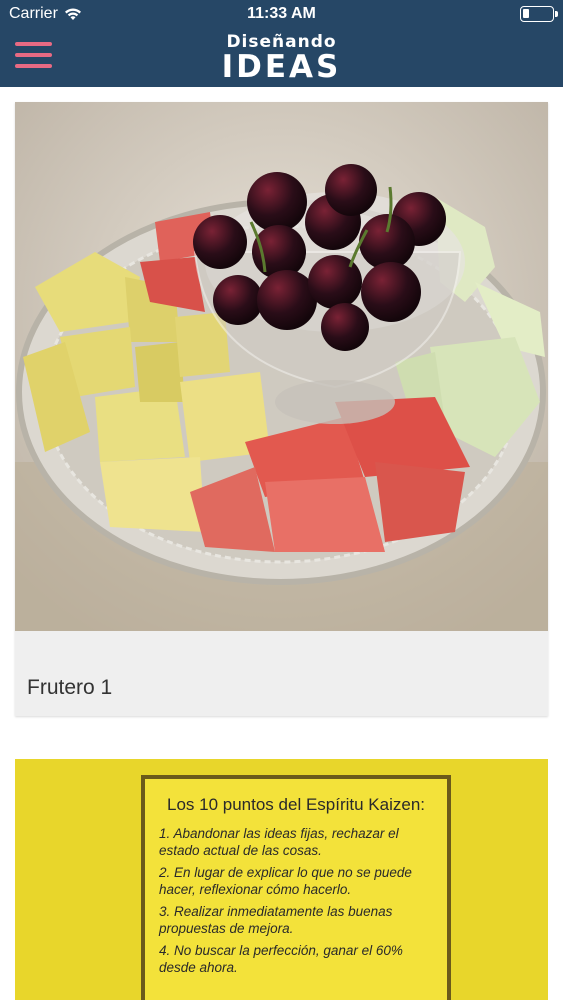 The width and height of the screenshot is (563, 1000). Describe the element at coordinates (539, 14) in the screenshot. I see `battery-icon` at that location.